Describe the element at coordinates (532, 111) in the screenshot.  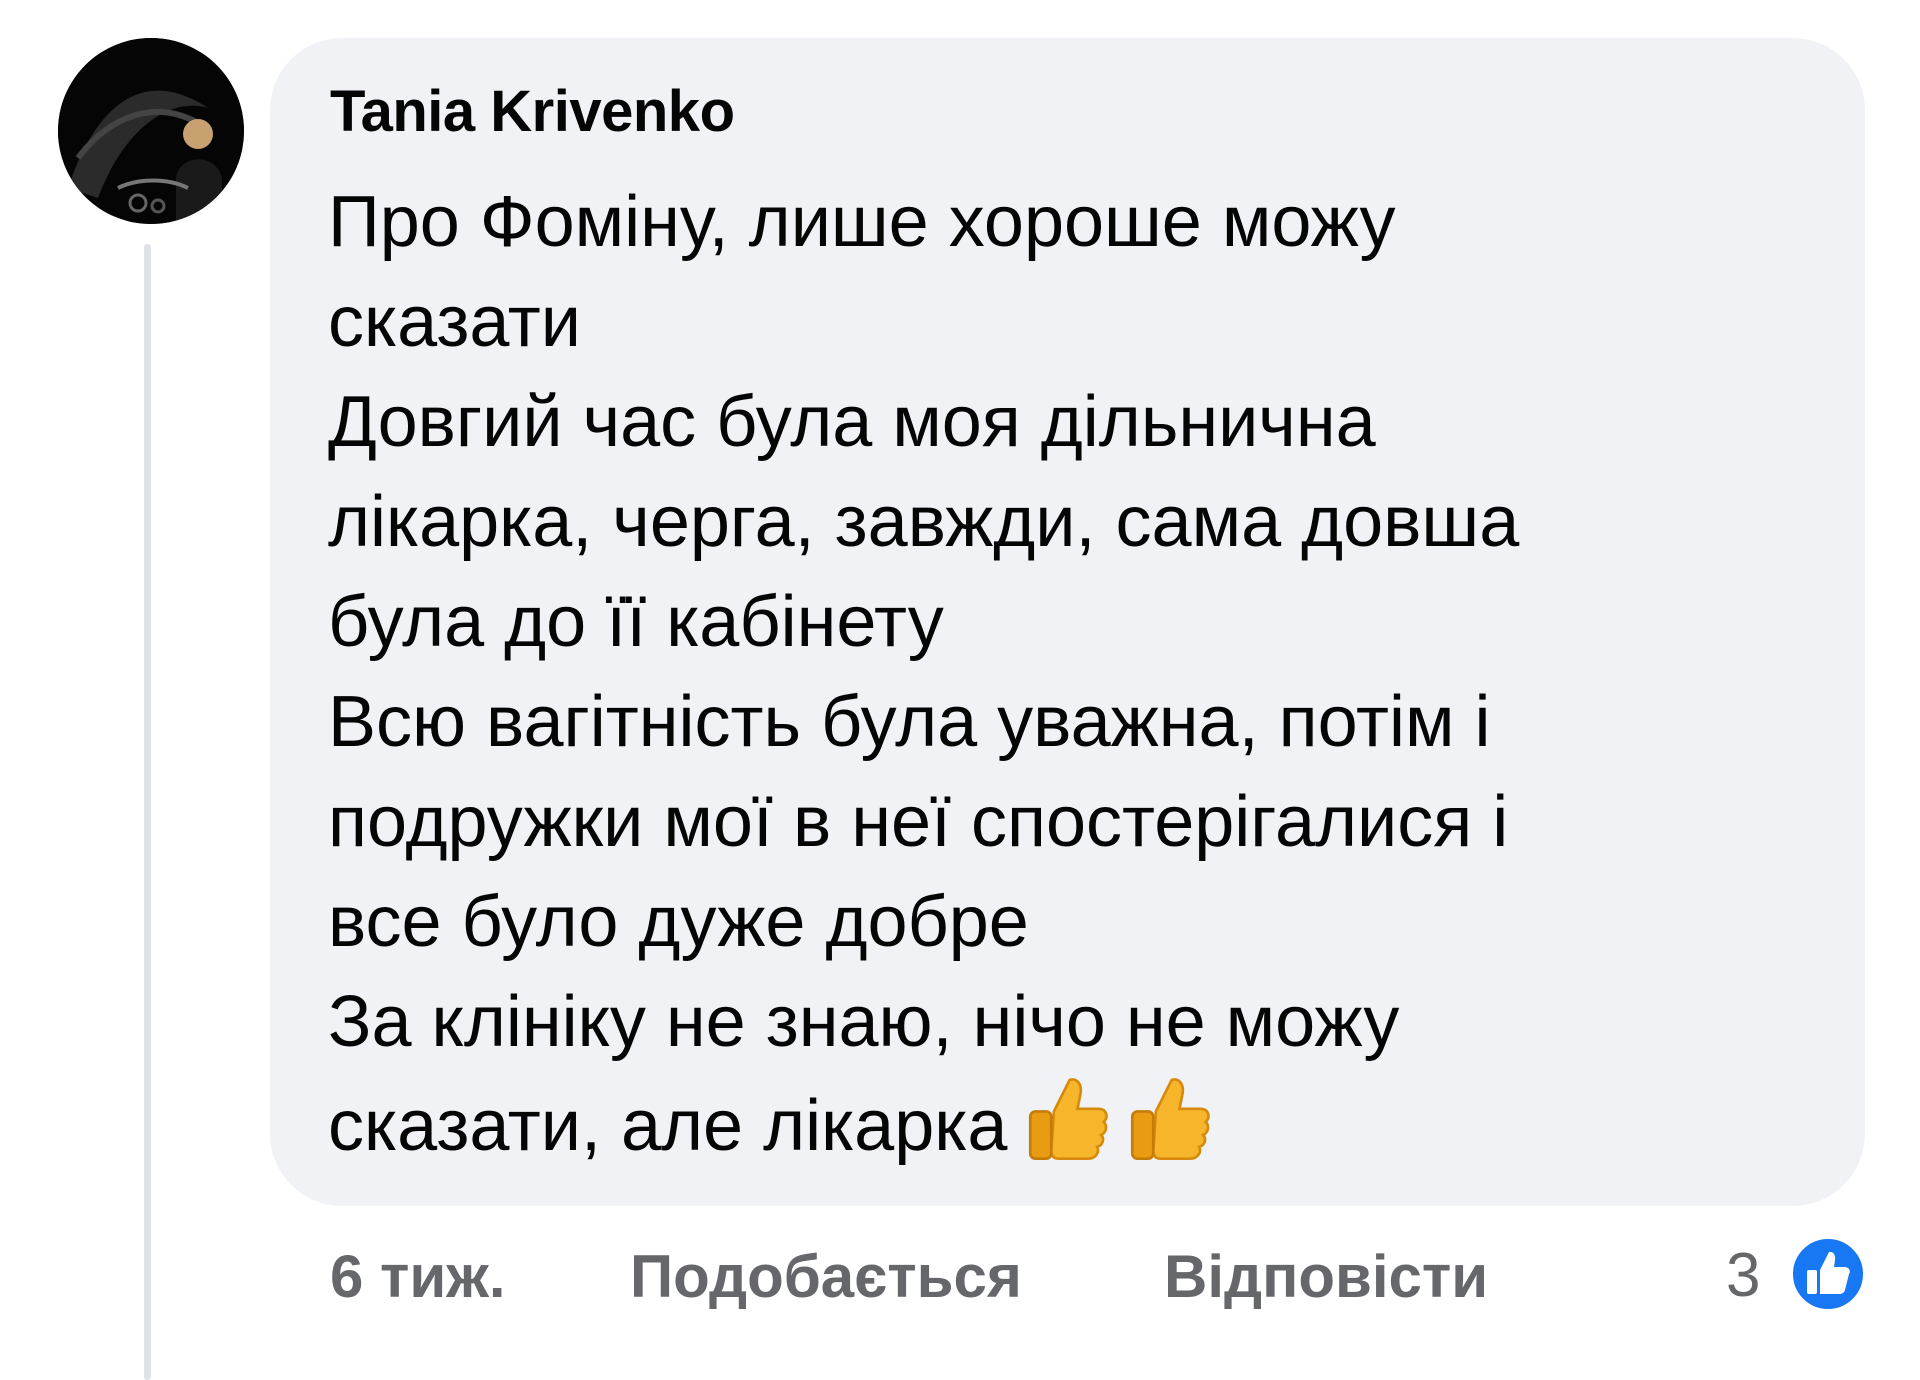
I see `comment-author: Tania Krivenko` at that location.